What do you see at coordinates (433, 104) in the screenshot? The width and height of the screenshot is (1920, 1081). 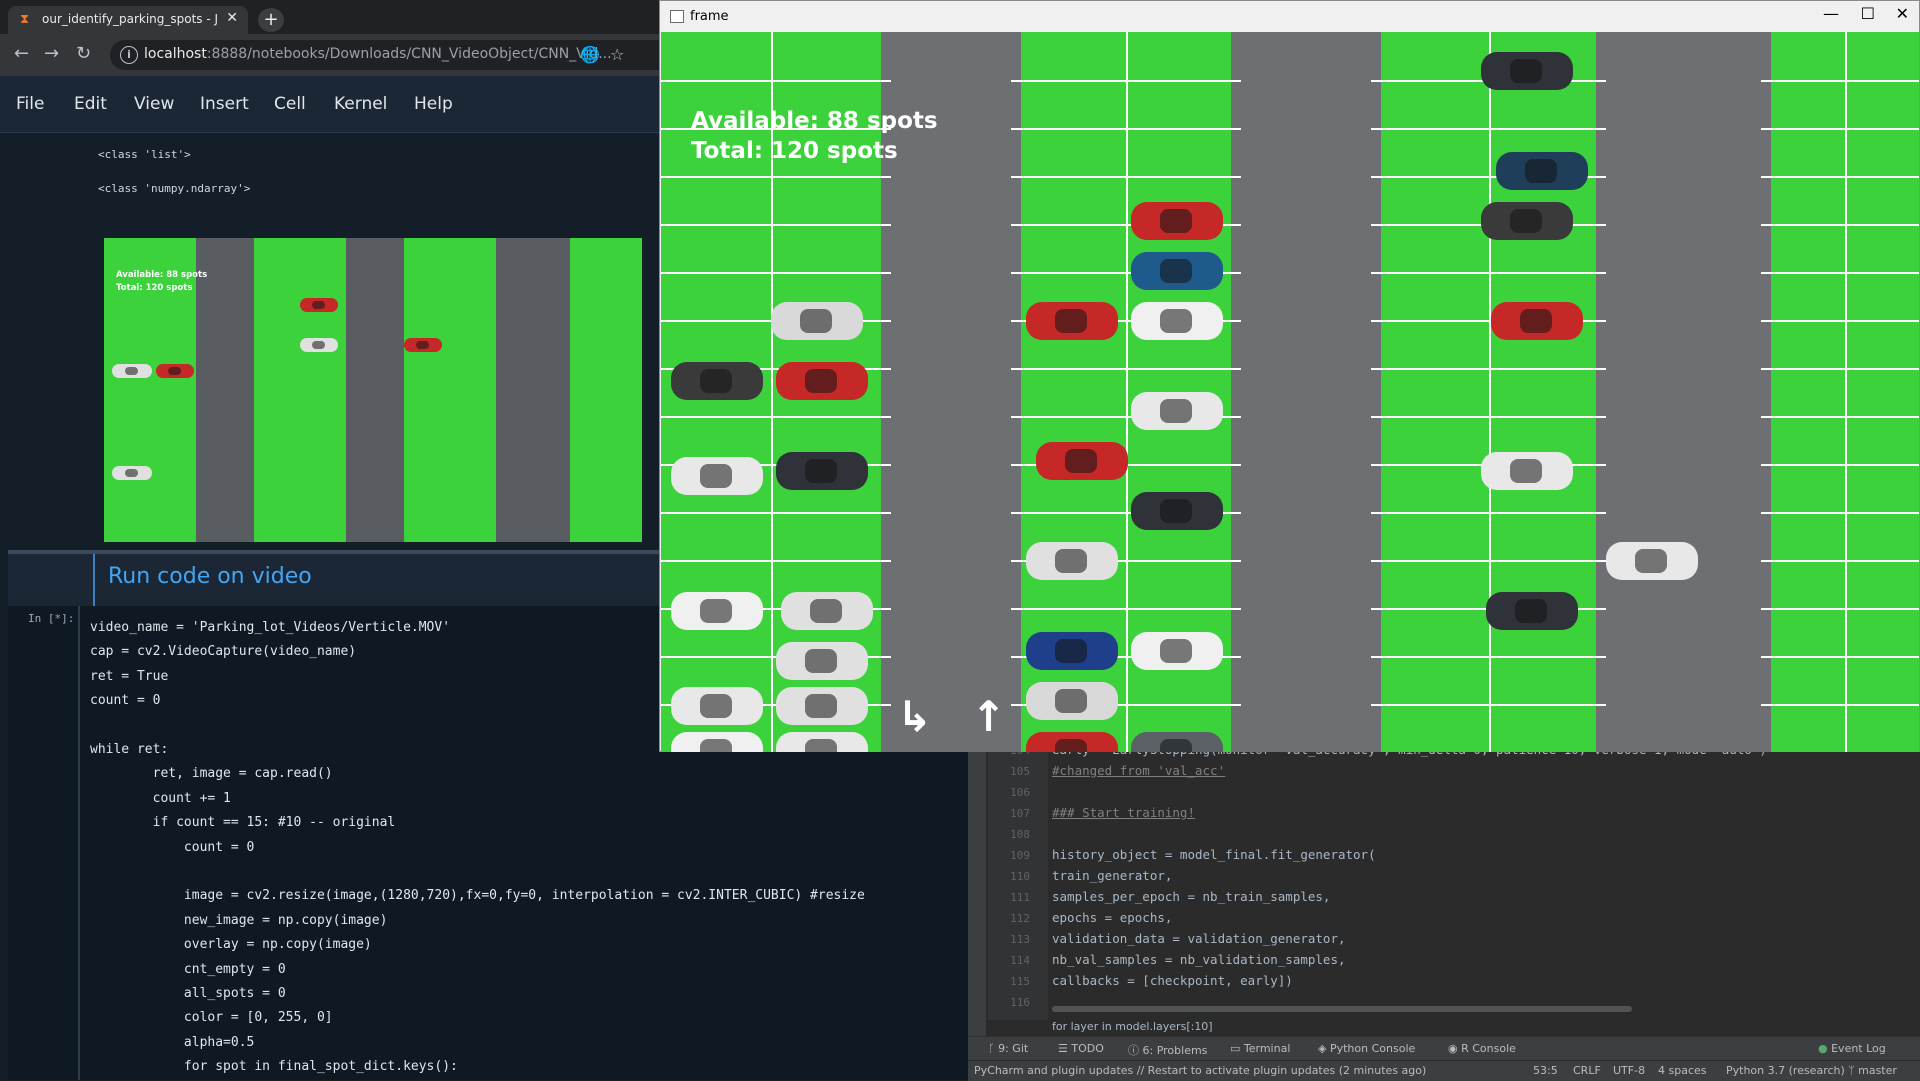 I see `menu-help: Help` at bounding box center [433, 104].